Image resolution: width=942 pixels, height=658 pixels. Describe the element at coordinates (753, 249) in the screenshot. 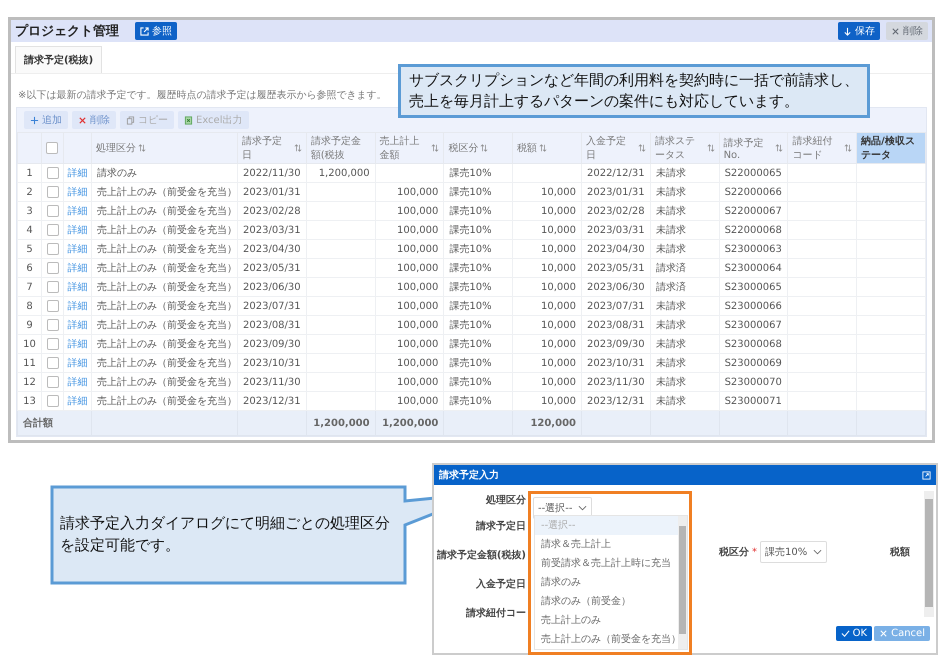

I see `table-cell: S23000063` at that location.